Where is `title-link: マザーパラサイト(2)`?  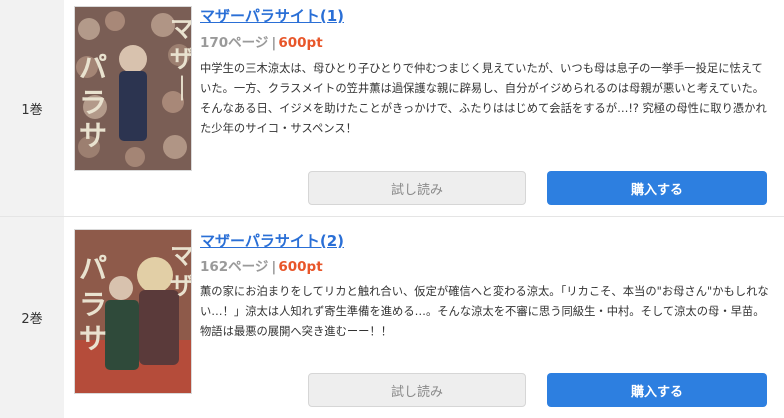
title-link: マザーパラサイト(2) is located at coordinates (272, 240).